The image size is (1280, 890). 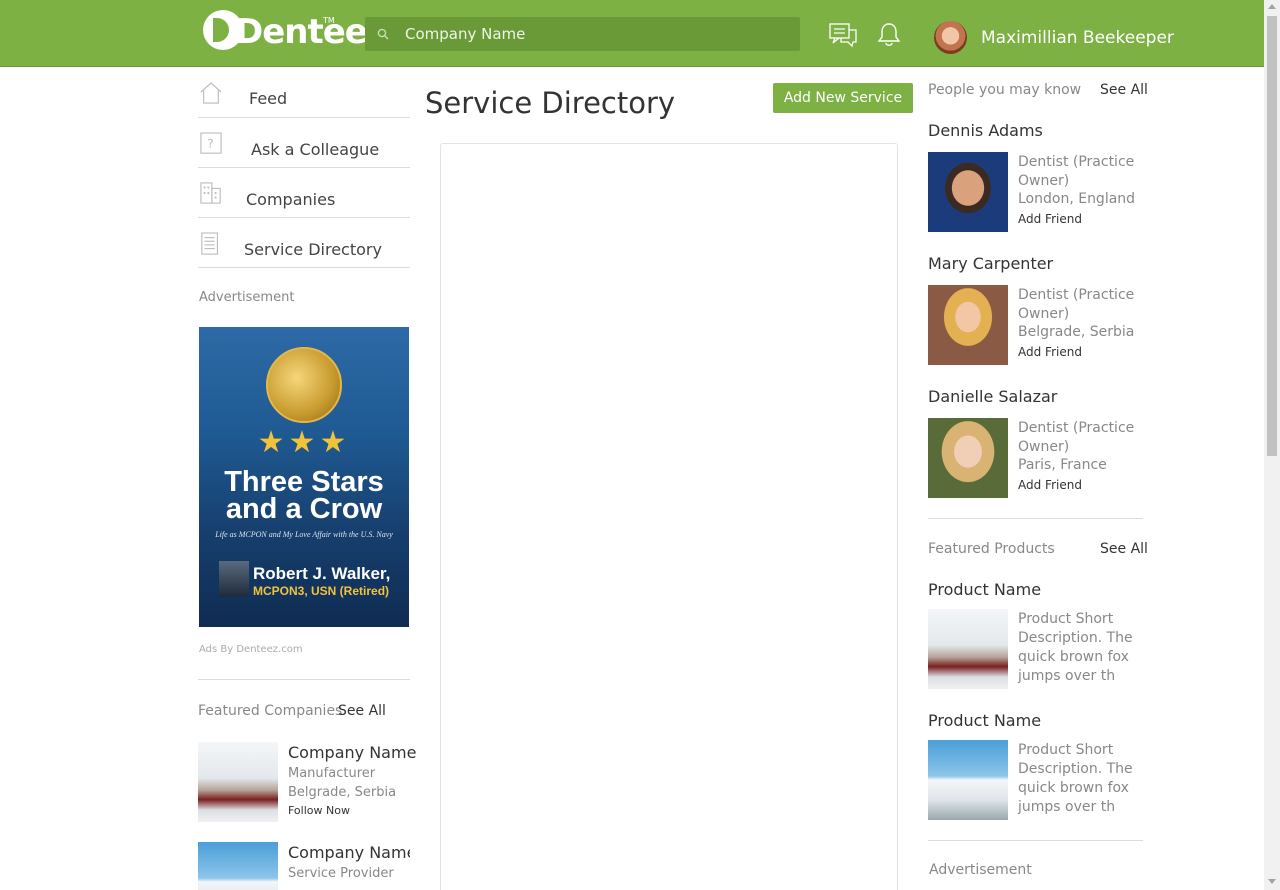 What do you see at coordinates (1076, 332) in the screenshot?
I see `person-location: Belgrade, Serbia` at bounding box center [1076, 332].